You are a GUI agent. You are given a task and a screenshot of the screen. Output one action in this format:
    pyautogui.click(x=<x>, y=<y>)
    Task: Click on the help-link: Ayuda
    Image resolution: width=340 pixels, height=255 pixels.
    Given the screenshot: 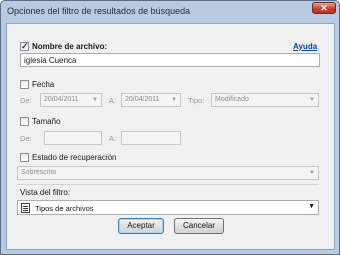 What is the action you would take?
    pyautogui.click(x=305, y=46)
    